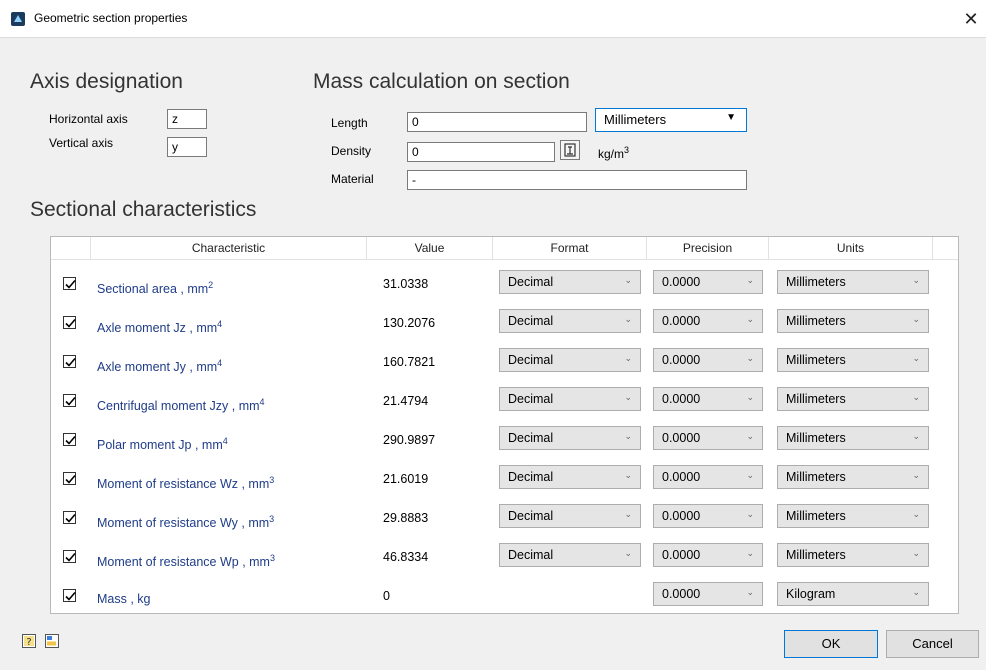 Image resolution: width=986 pixels, height=670 pixels. What do you see at coordinates (162, 444) in the screenshot?
I see `characteristic-name: Polar moment Jp , mm4` at bounding box center [162, 444].